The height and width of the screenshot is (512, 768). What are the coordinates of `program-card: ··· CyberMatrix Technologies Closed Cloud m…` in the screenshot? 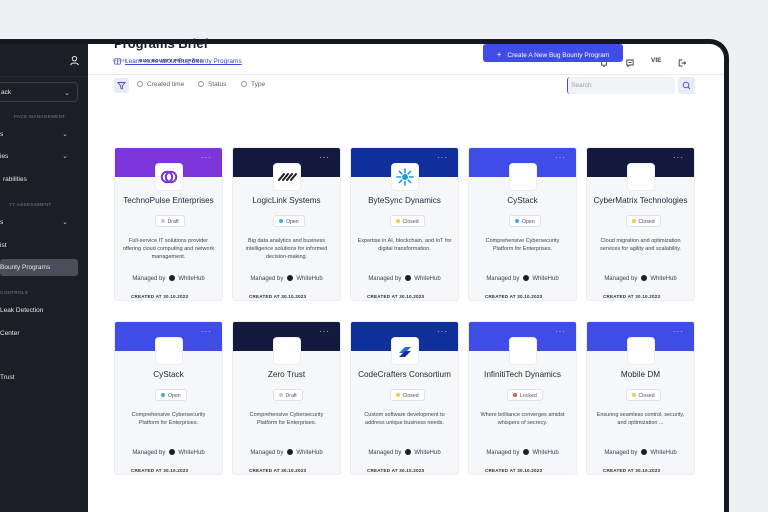 It's located at (640, 224).